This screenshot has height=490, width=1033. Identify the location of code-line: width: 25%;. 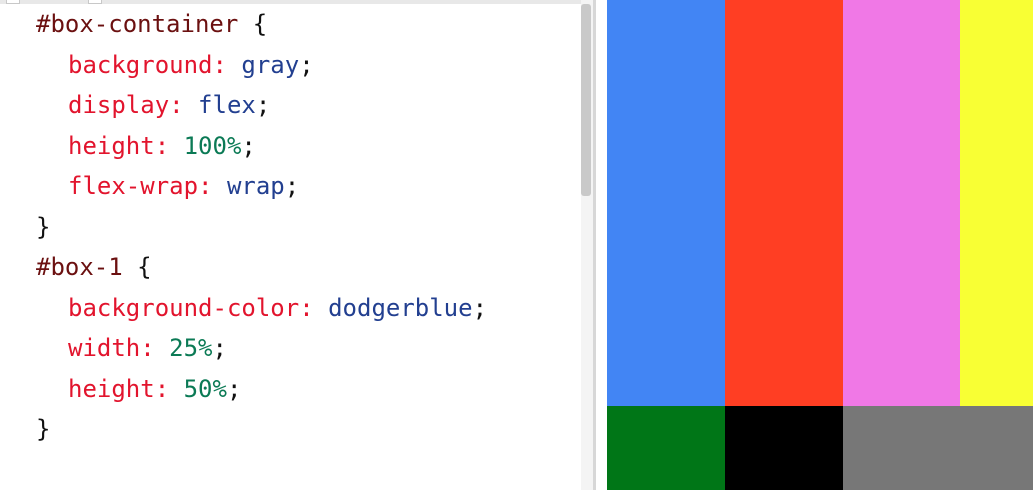
(261, 348).